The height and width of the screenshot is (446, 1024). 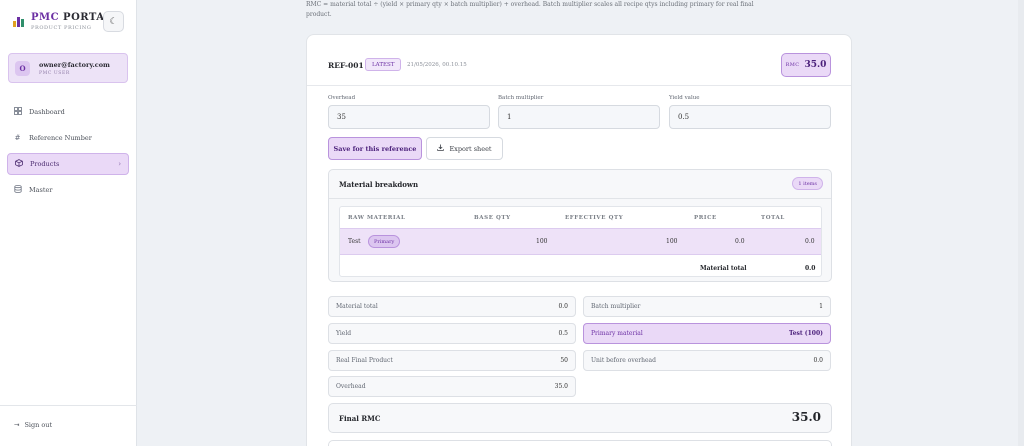 I want to click on sidebar-item-reference-number: # Reference Number, so click(x=68, y=138).